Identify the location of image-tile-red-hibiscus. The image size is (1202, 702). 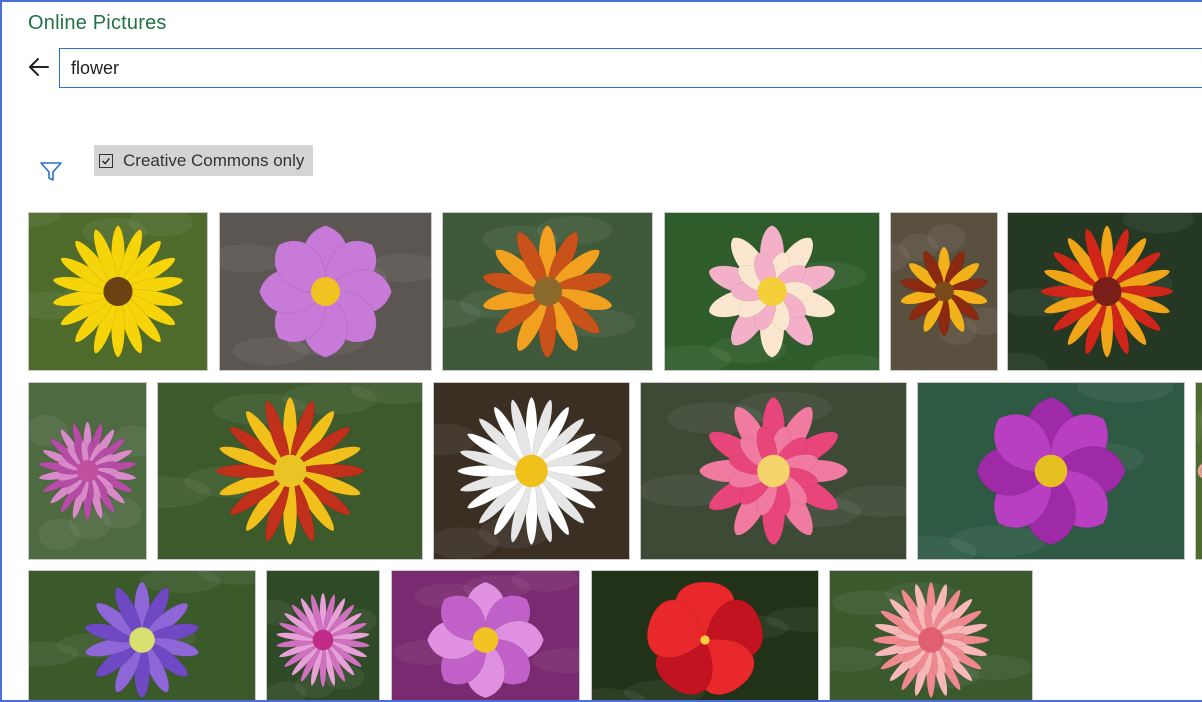
(705, 635).